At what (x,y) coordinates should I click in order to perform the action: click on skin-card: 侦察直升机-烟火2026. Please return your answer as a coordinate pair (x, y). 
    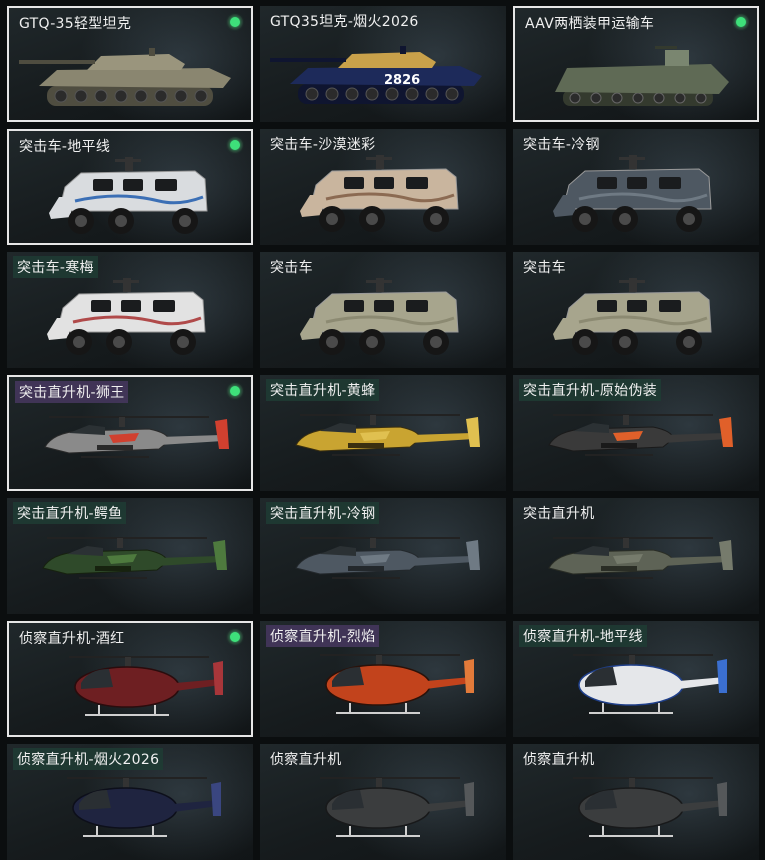
    Looking at the image, I should click on (130, 802).